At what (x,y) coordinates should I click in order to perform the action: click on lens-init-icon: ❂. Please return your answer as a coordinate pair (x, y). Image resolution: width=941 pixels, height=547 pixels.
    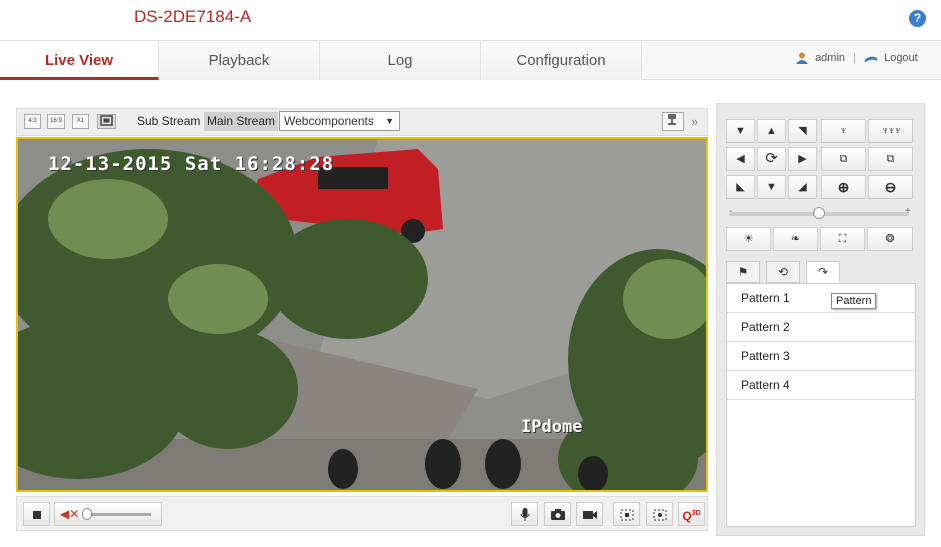
    Looking at the image, I should click on (890, 239).